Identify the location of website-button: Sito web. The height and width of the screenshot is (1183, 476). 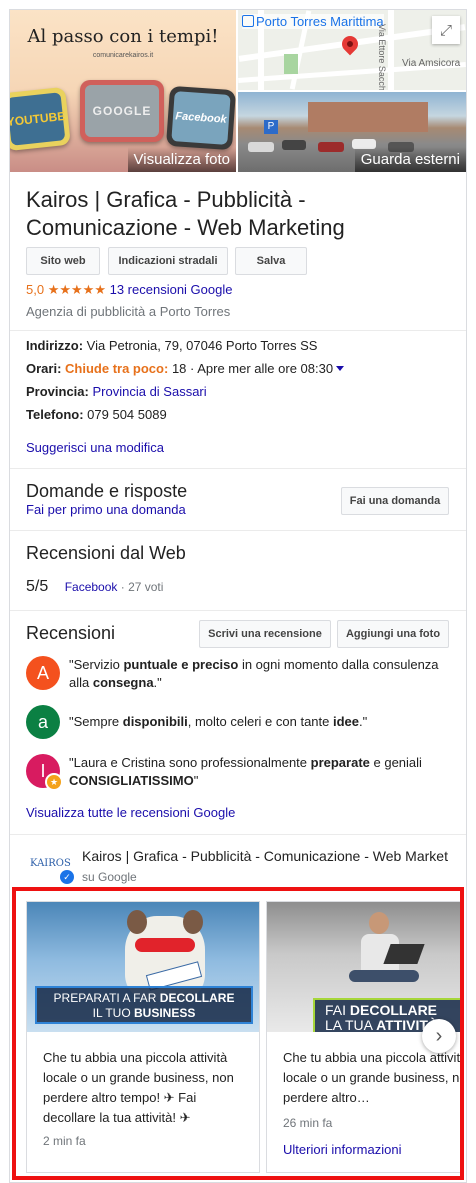
(63, 261).